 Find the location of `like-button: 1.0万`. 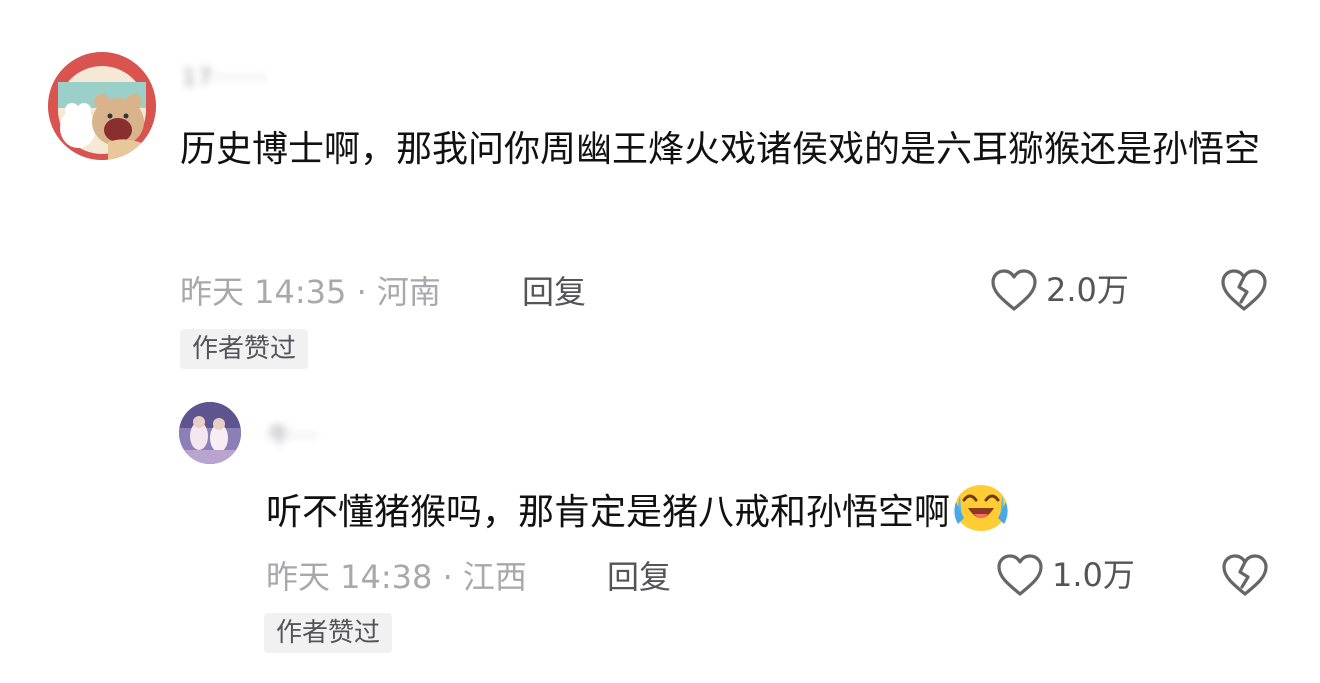

like-button: 1.0万 is located at coordinates (1065, 575).